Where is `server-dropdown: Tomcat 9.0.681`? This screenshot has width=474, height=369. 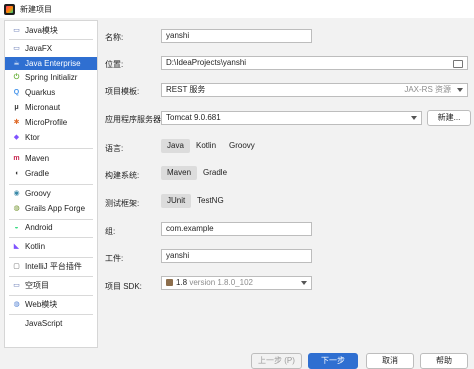
server-dropdown: Tomcat 9.0.681 is located at coordinates (291, 118).